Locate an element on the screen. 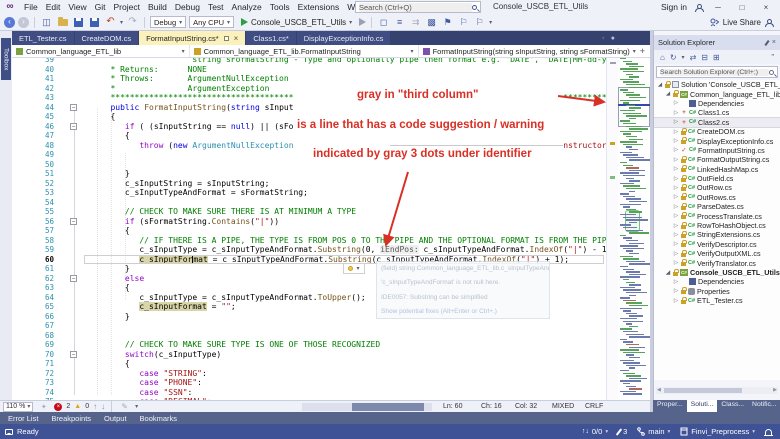  solution-explorer-title-bar: Solution Explorer × is located at coordinates (717, 42).